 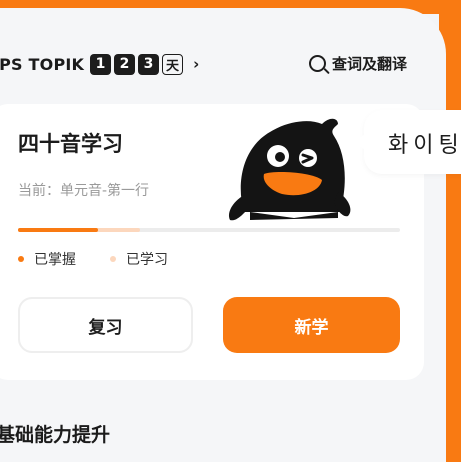 What do you see at coordinates (105, 325) in the screenshot?
I see `review-button: 复习` at bounding box center [105, 325].